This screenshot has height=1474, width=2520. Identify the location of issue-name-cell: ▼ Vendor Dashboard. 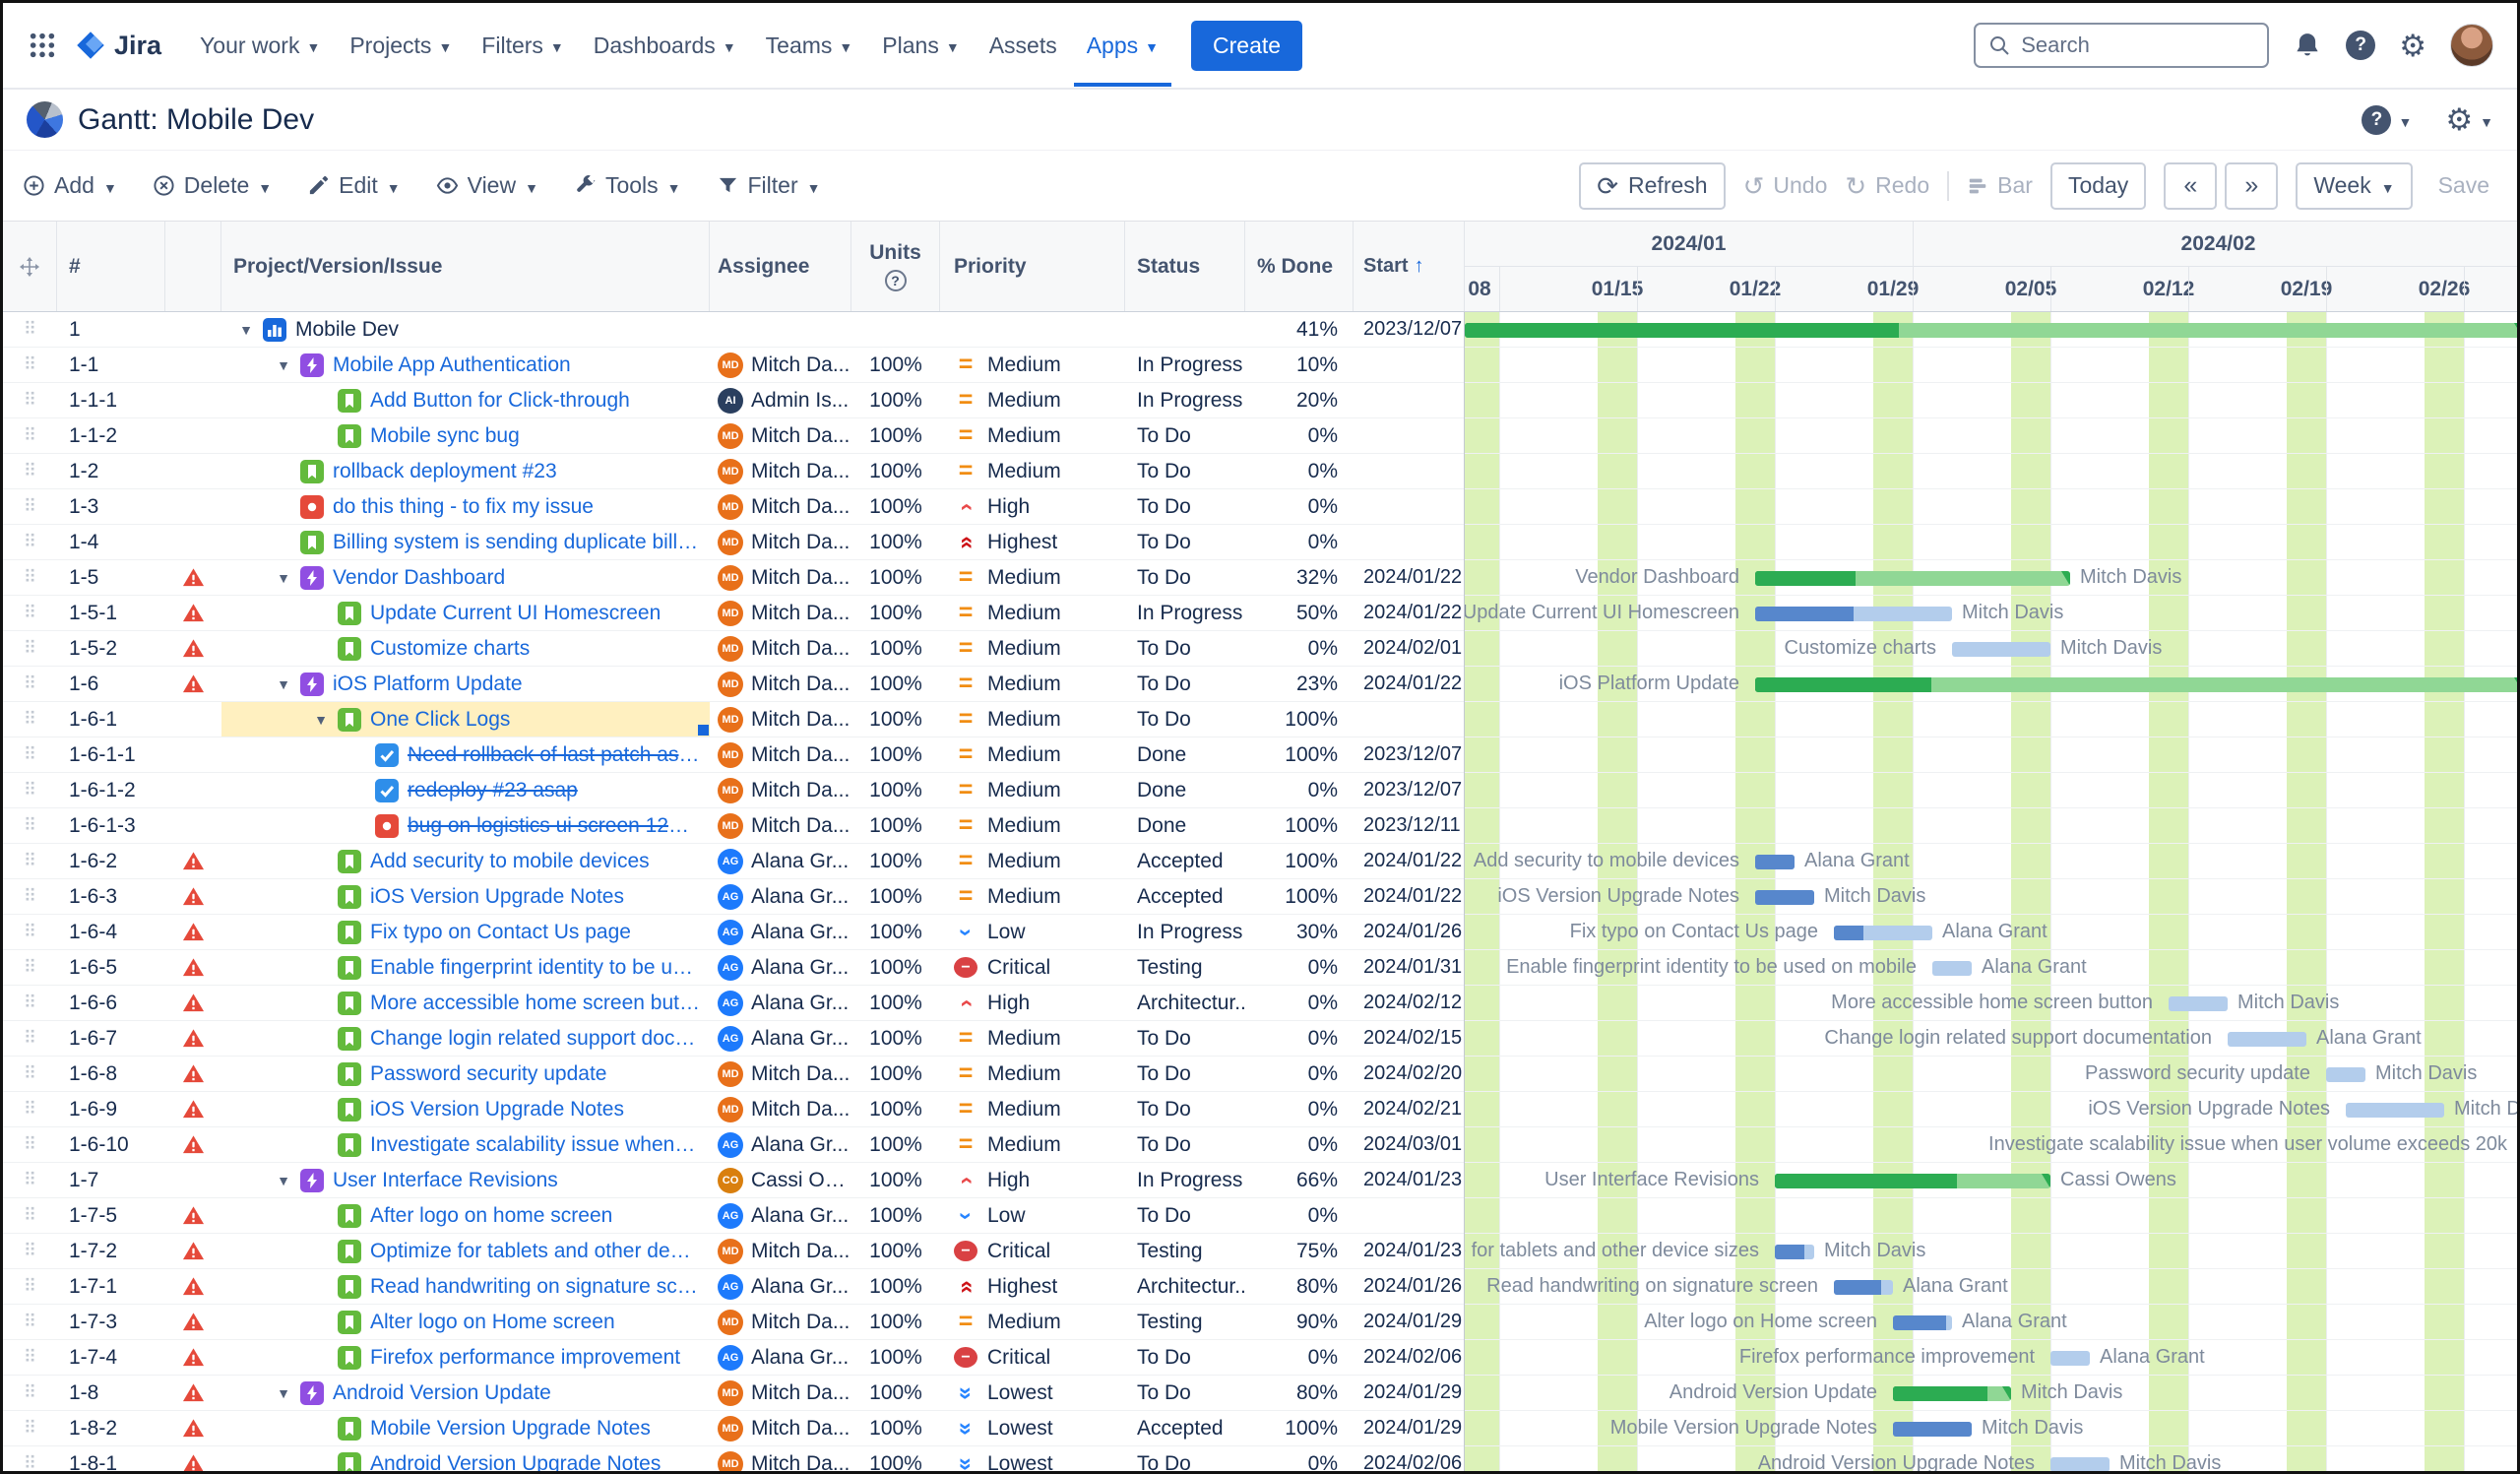
(465, 578).